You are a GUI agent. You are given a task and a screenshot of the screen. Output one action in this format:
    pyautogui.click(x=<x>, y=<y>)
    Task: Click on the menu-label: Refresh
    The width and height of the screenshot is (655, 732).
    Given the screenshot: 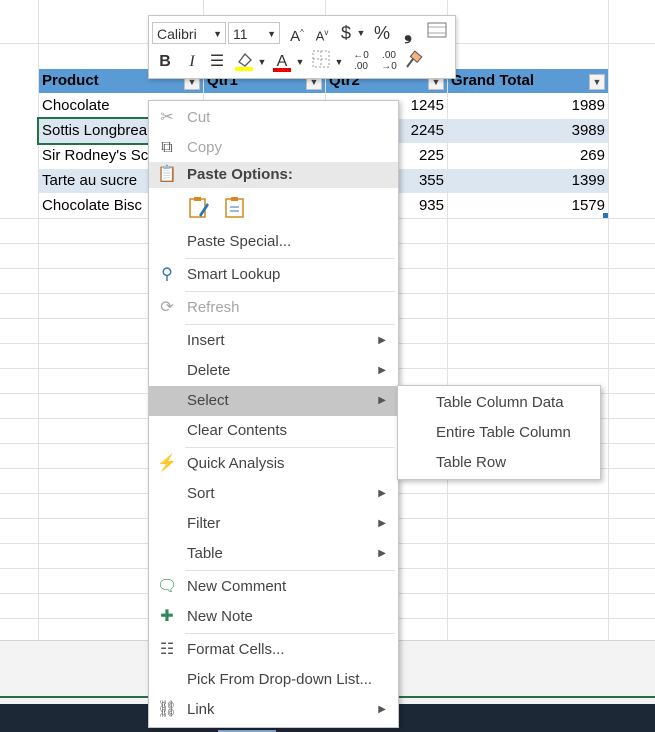 What is the action you would take?
    pyautogui.click(x=213, y=307)
    